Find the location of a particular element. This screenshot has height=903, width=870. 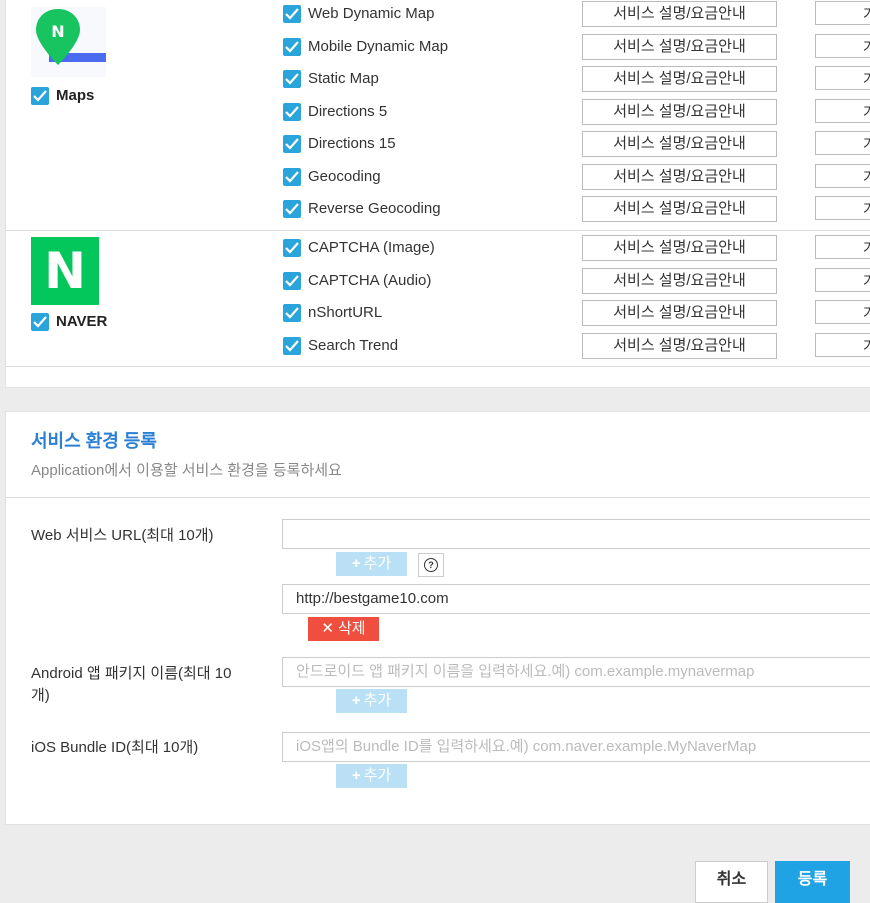

api-name: Directions 5 is located at coordinates (348, 111).